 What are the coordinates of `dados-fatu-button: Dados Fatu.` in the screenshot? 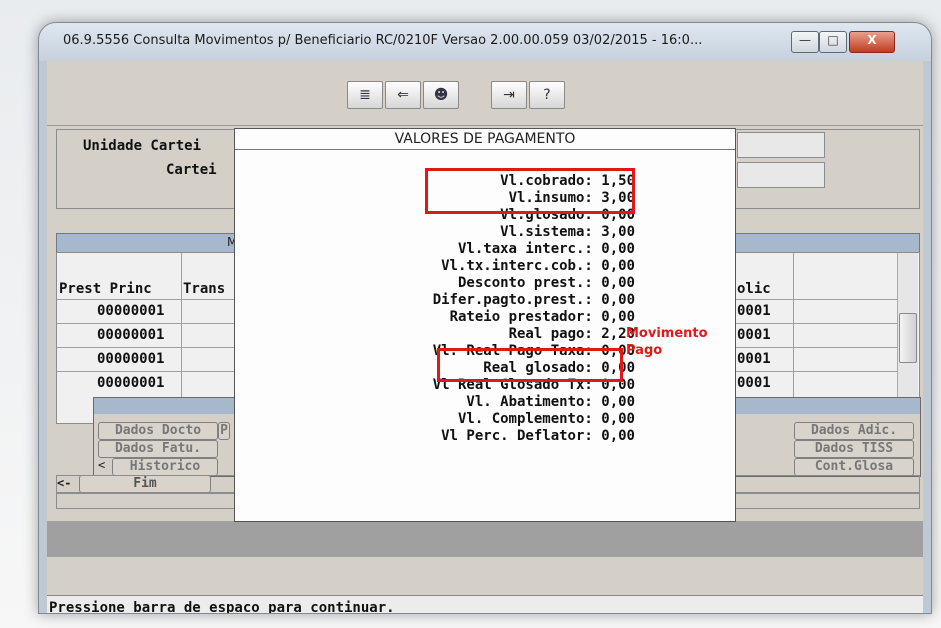 It's located at (158, 449).